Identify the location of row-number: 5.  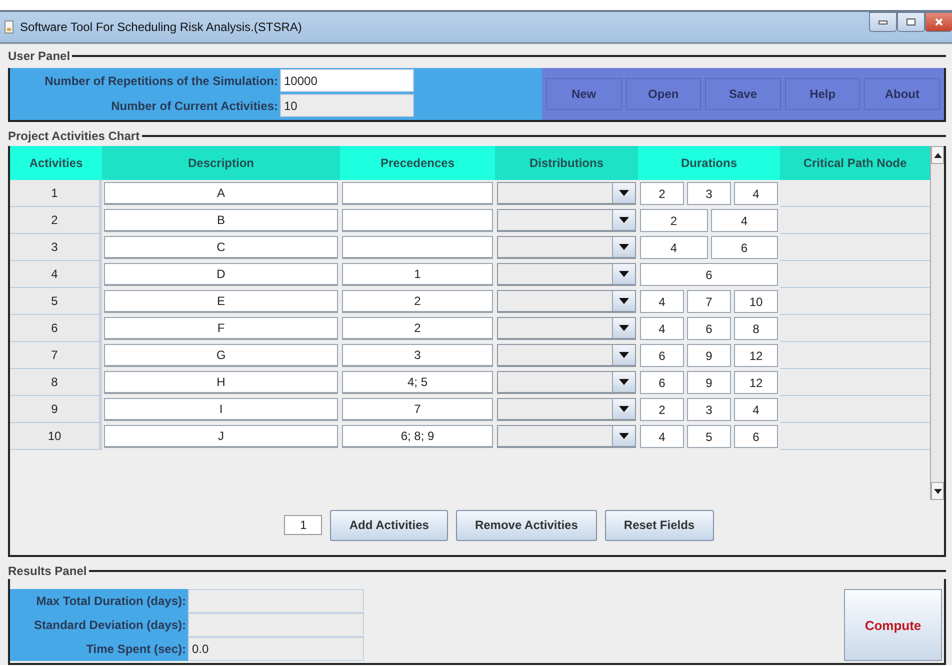
(56, 301).